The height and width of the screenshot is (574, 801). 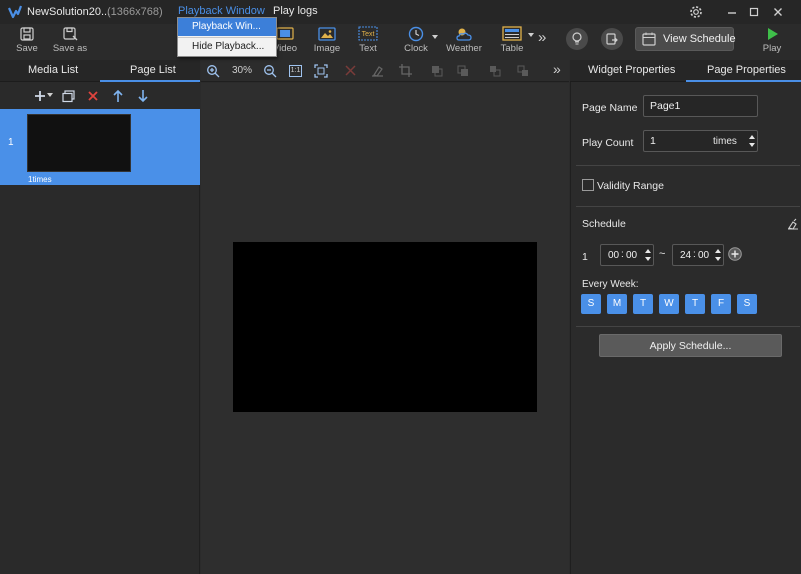 I want to click on minimize-icon, so click(x=732, y=12).